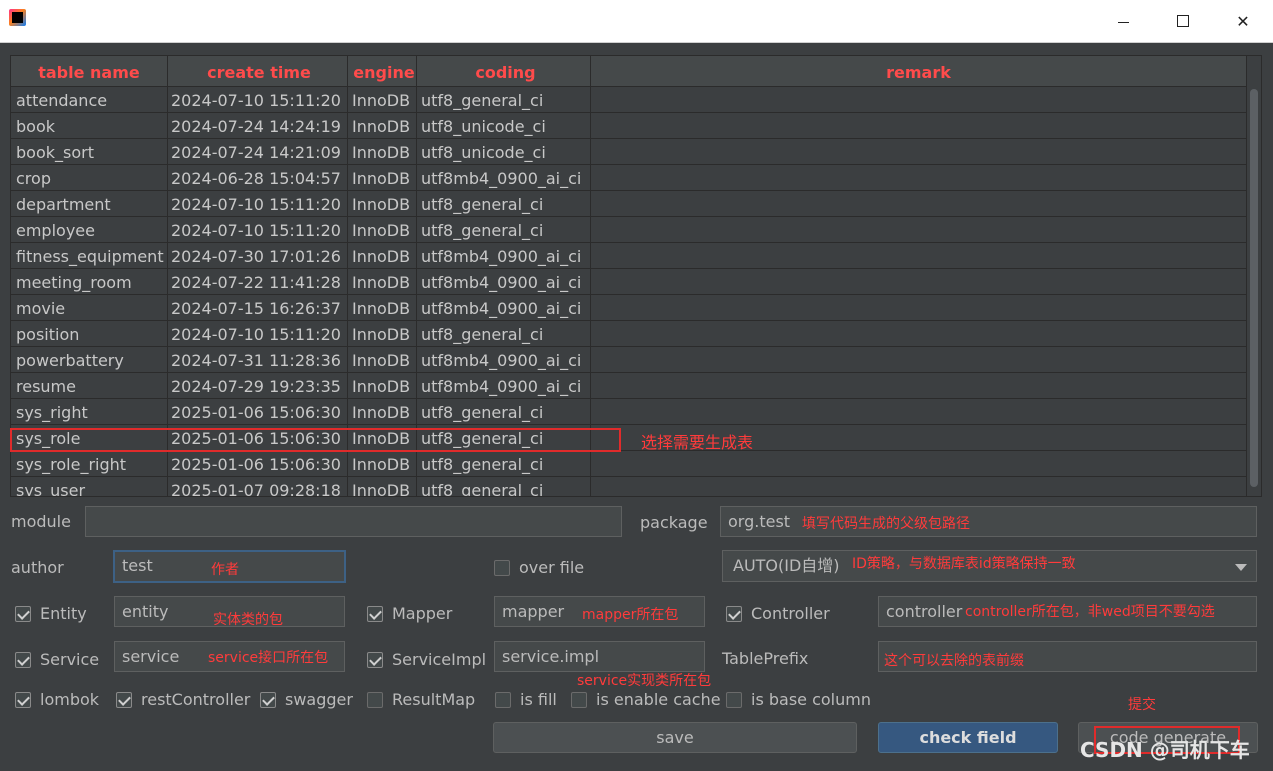 The width and height of the screenshot is (1273, 771). I want to click on maximize-icon, so click(1183, 21).